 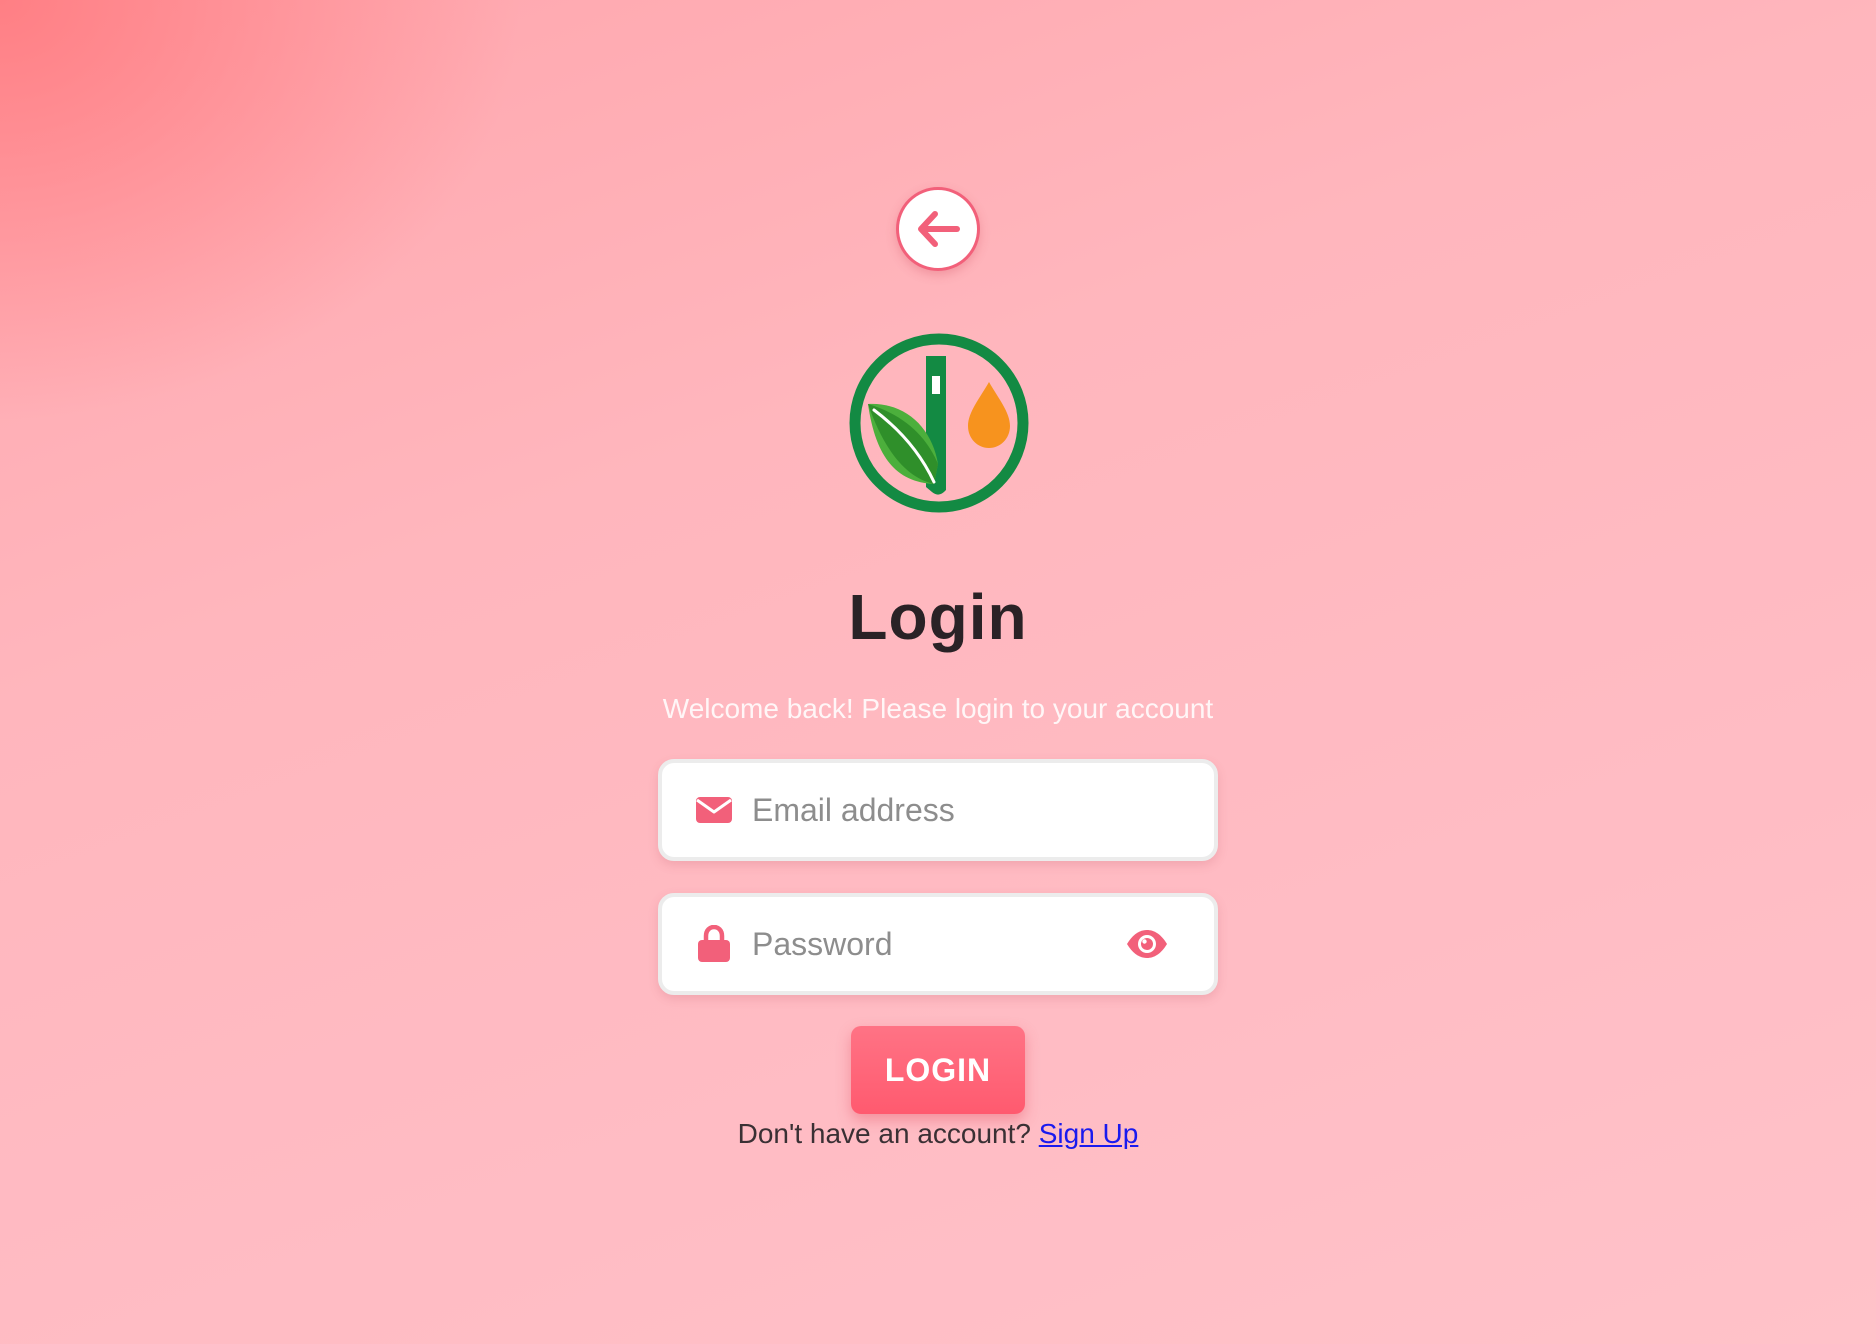 I want to click on page-title: Login, so click(x=938, y=617).